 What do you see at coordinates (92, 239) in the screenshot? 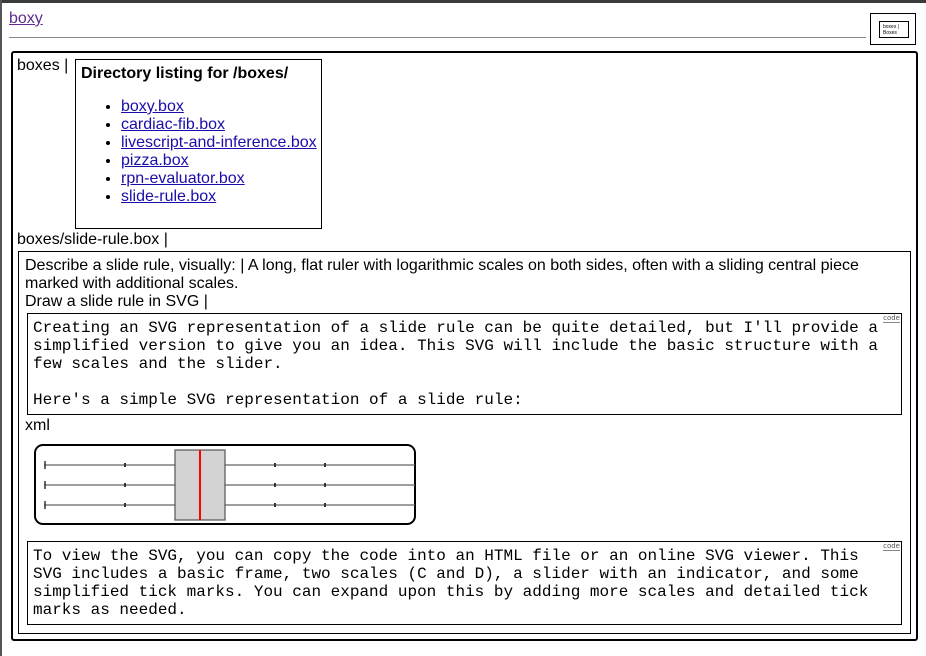
I see `box-path-label: boxes/slide-rule.box |` at bounding box center [92, 239].